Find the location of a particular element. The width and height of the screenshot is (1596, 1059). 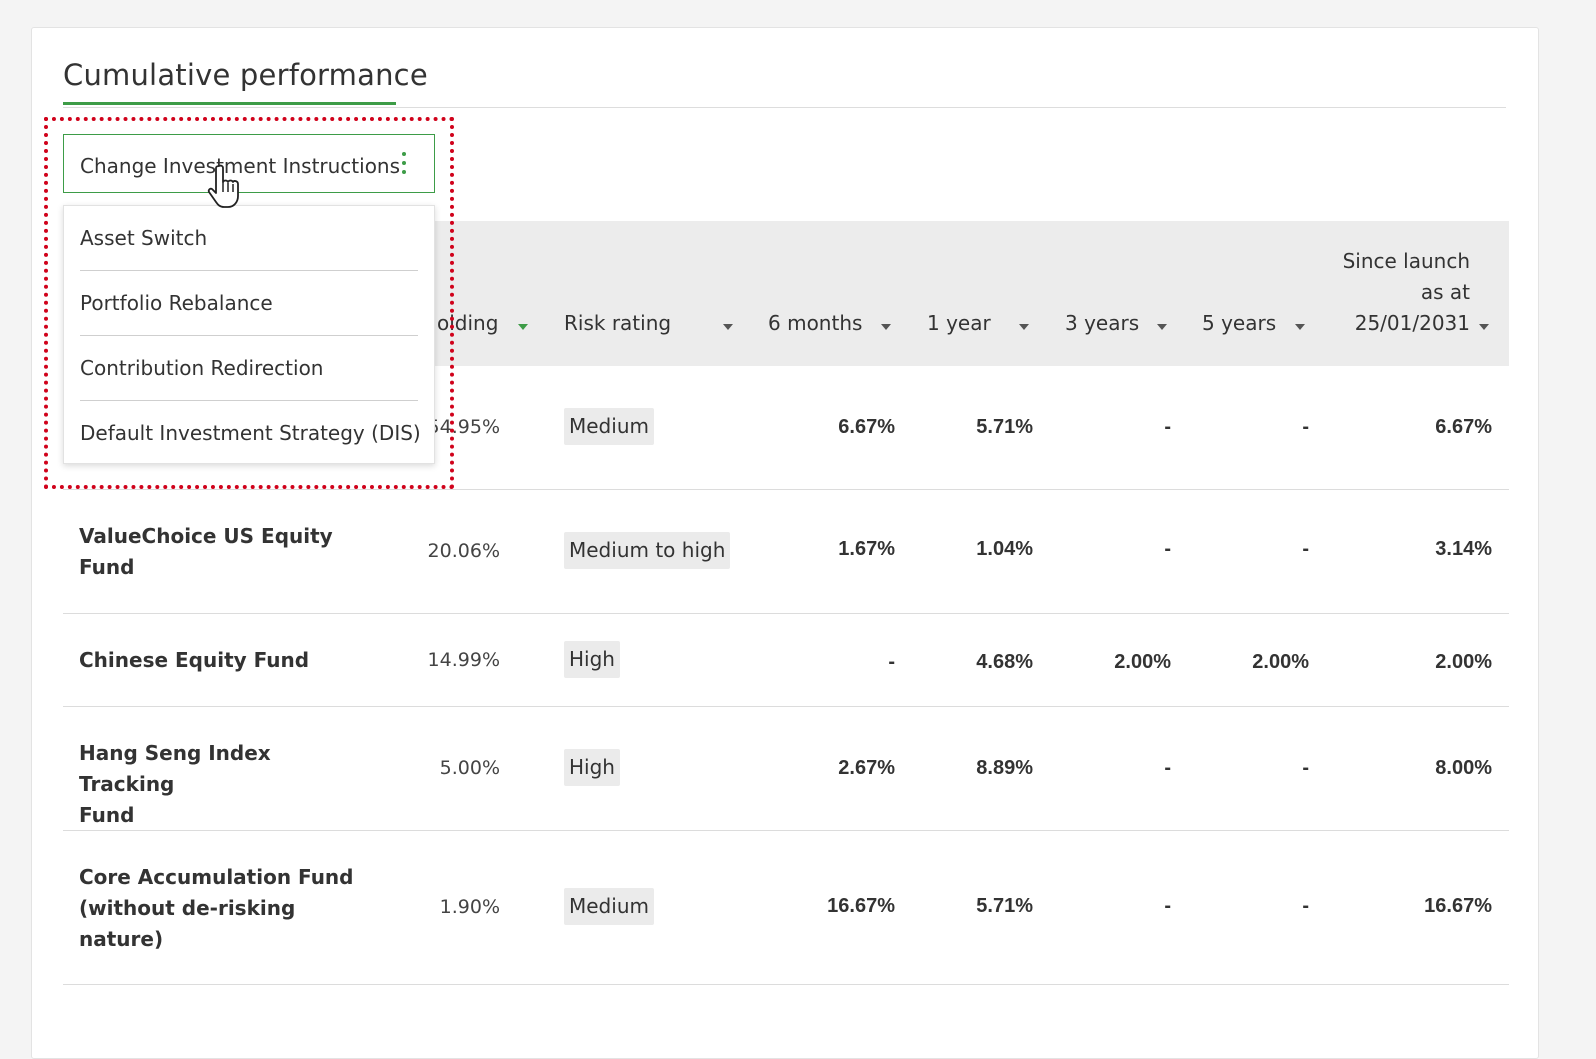

title-divider is located at coordinates (784, 107).